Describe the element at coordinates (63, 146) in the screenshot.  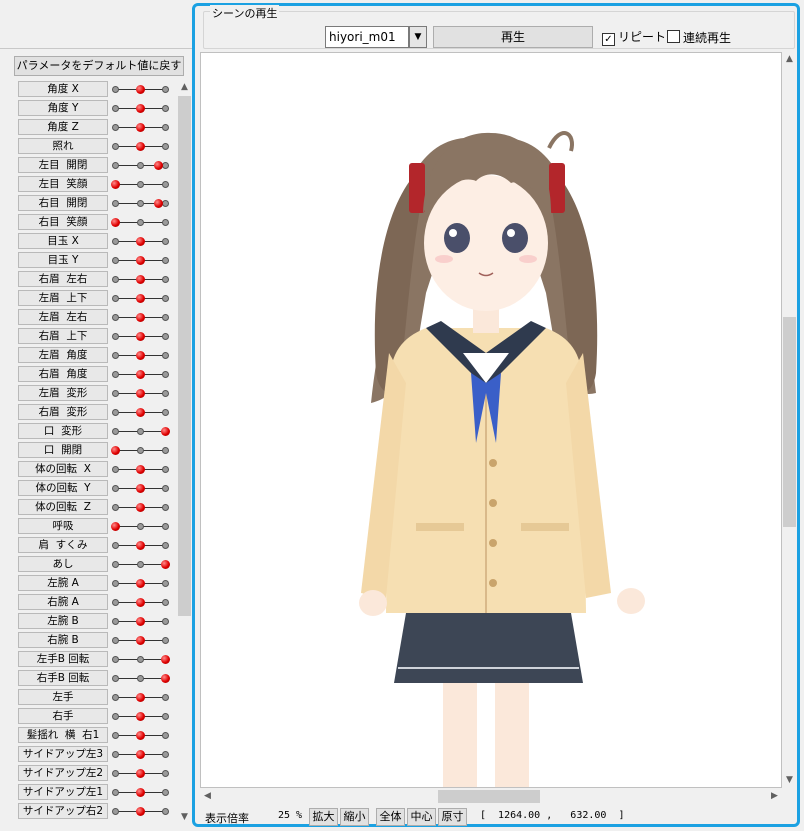
I see `parameter-label-button: 照れ` at that location.